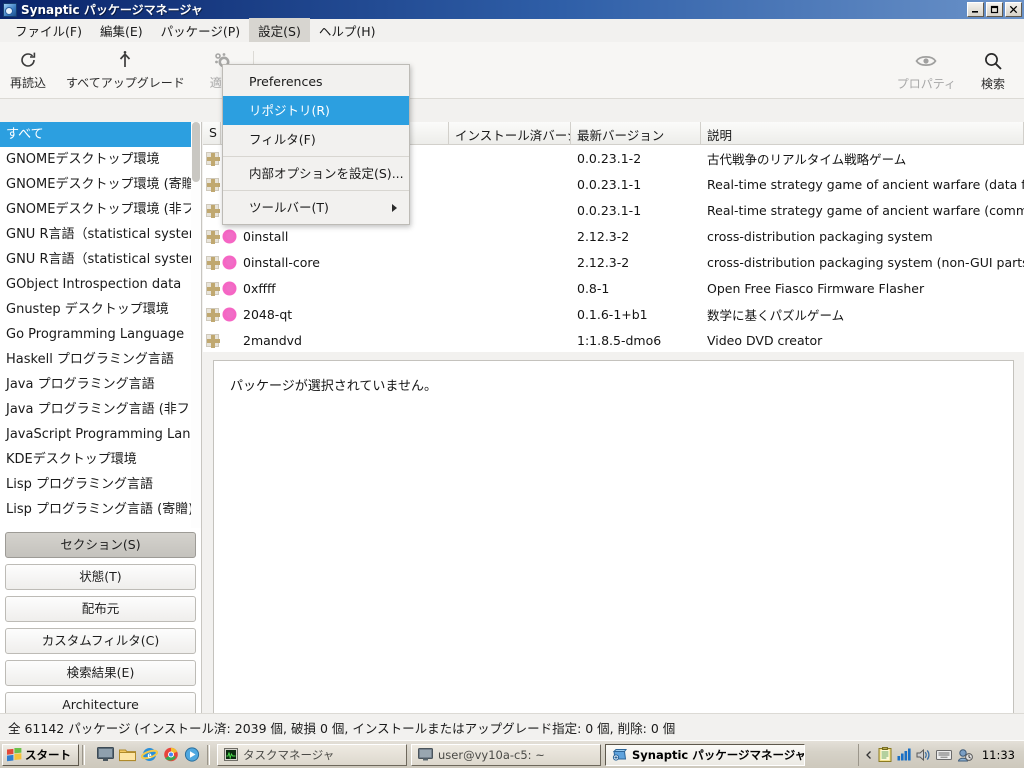 The width and height of the screenshot is (1024, 768). What do you see at coordinates (201, 30) in the screenshot?
I see `menu-package: パッケージ(P)` at bounding box center [201, 30].